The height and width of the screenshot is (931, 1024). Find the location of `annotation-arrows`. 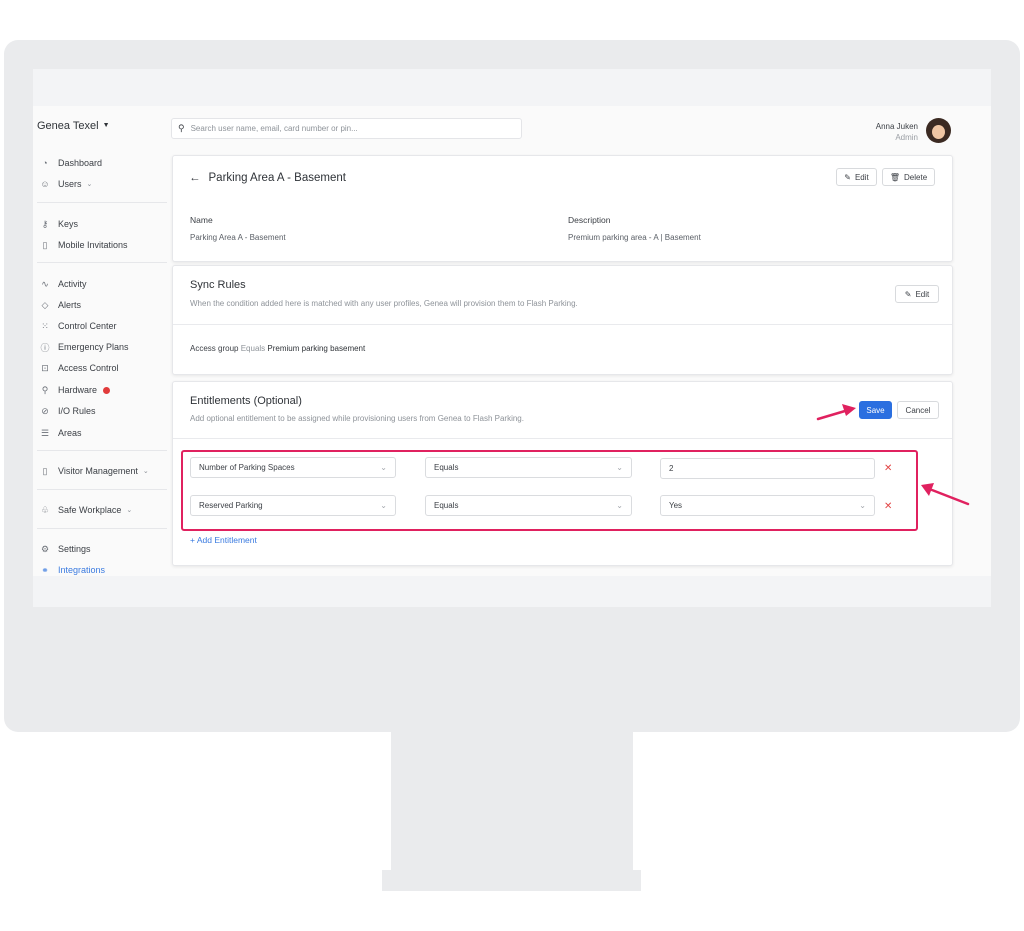

annotation-arrows is located at coordinates (893, 455).